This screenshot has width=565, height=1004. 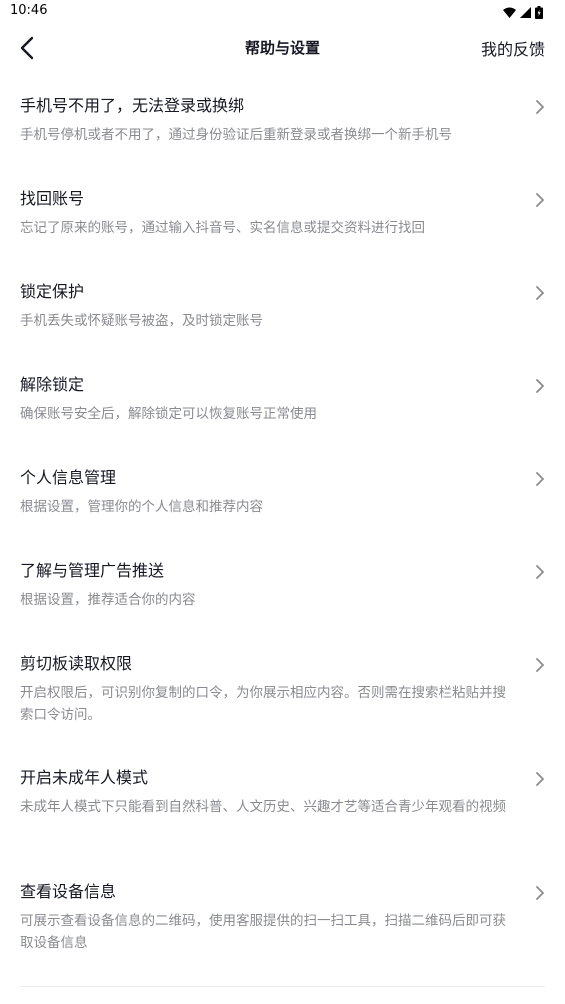 I want to click on list-item-description: 根据设置，管理你的个人信息和推荐内容, so click(x=141, y=507).